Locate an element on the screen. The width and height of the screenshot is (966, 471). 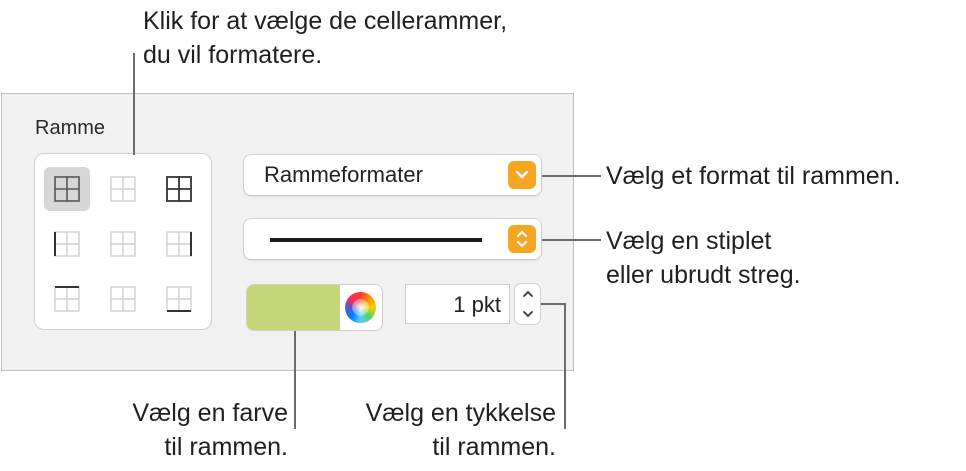
all-borders-button is located at coordinates (67, 189).